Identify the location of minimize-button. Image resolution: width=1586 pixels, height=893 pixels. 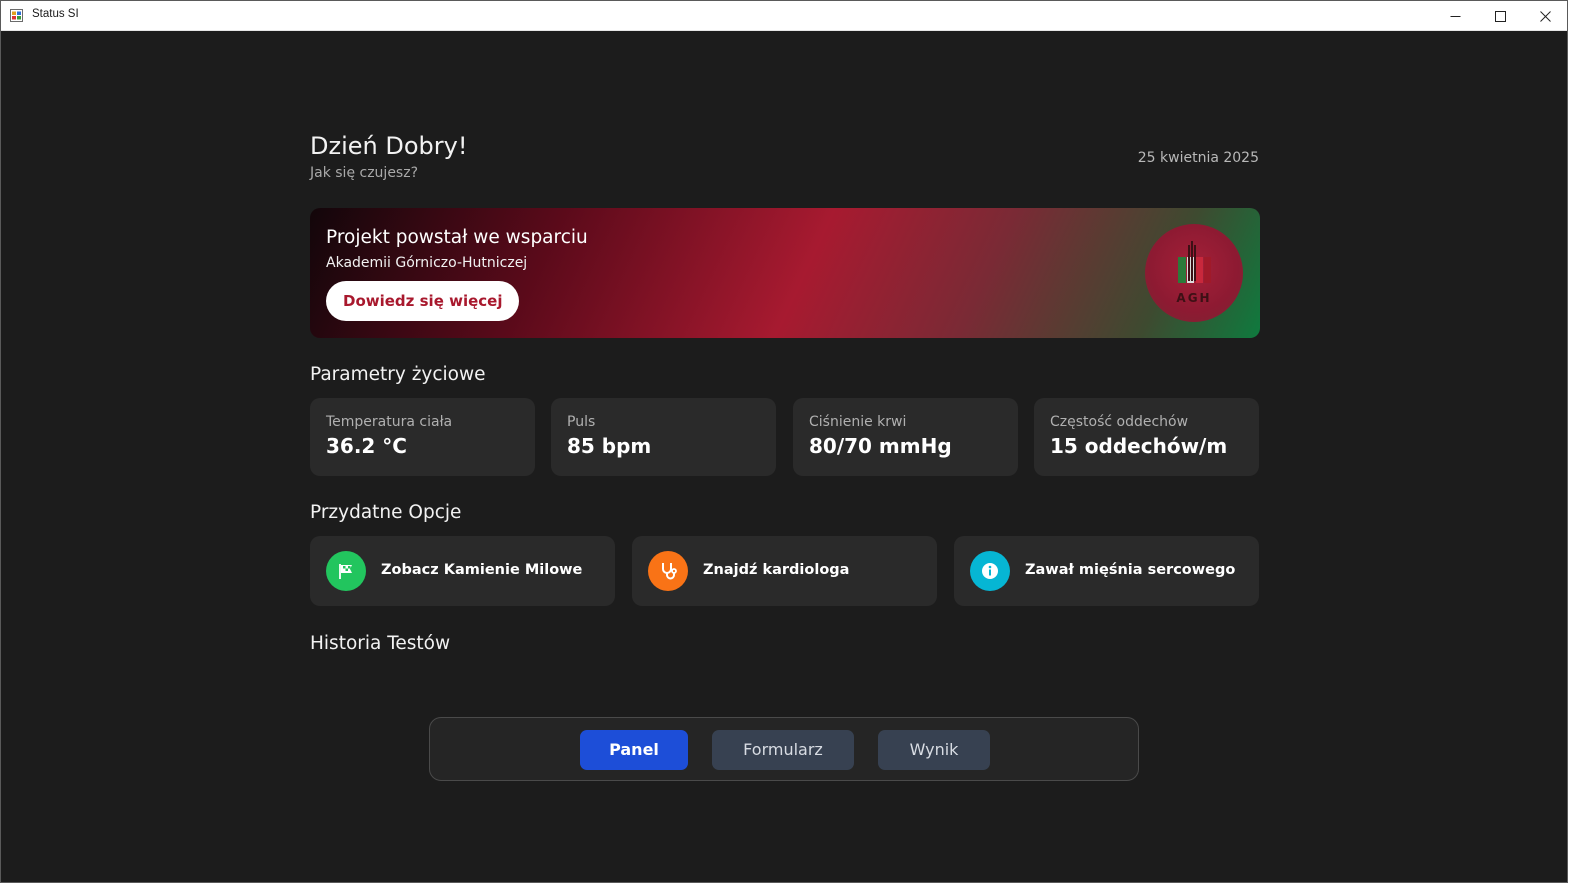
(1455, 16).